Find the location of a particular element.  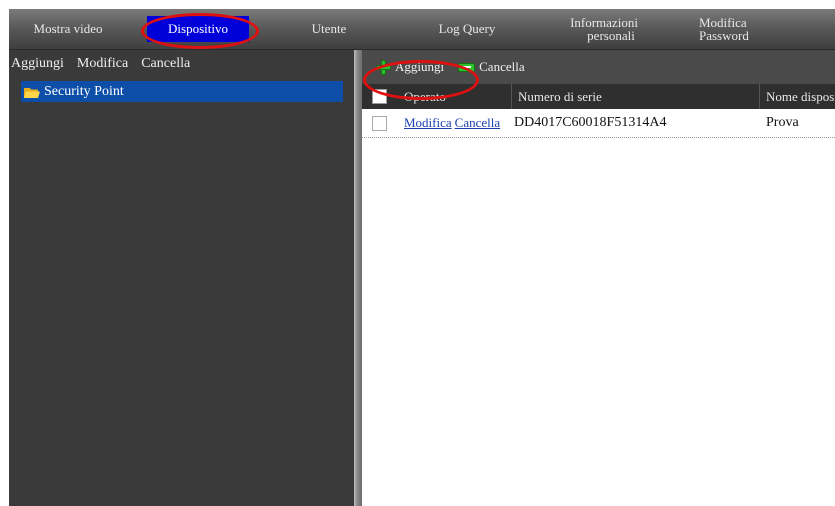

menu-mostra-video: Mostra video is located at coordinates (68, 29).